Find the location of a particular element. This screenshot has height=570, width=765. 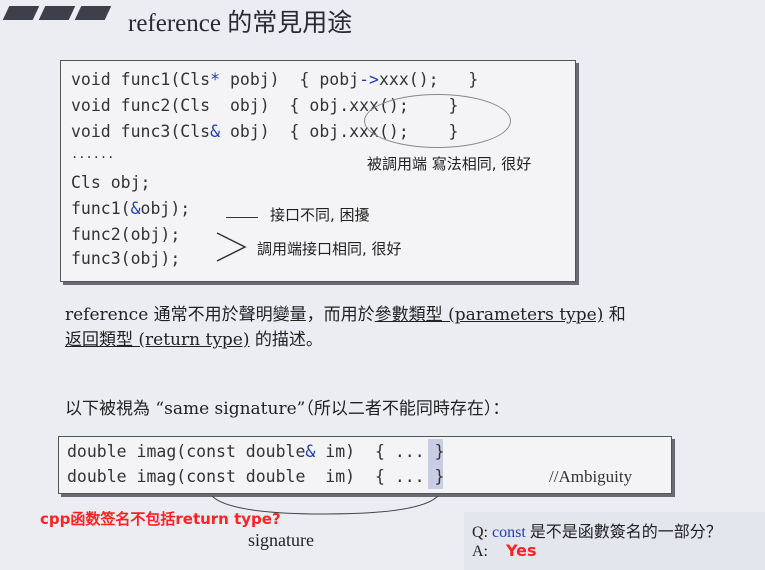

chevron-right-icon is located at coordinates (231, 247).